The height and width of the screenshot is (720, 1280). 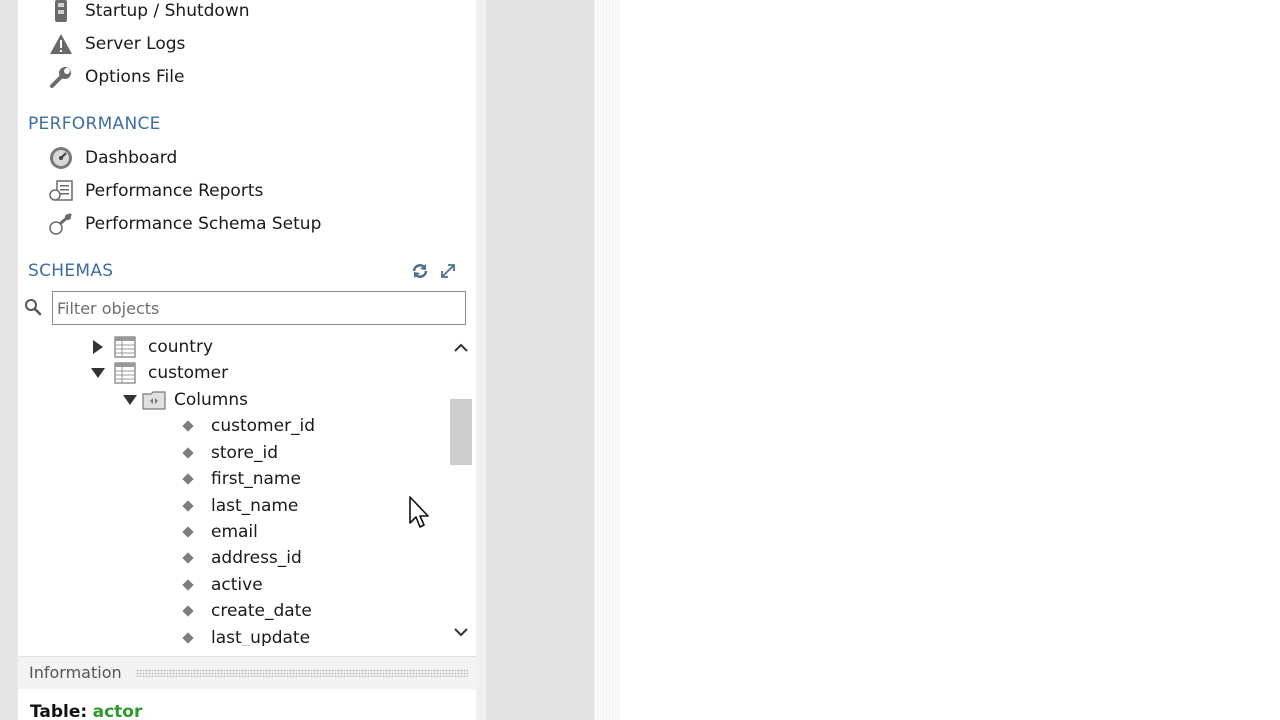 What do you see at coordinates (434, 271) in the screenshot?
I see `schemas-toolbar` at bounding box center [434, 271].